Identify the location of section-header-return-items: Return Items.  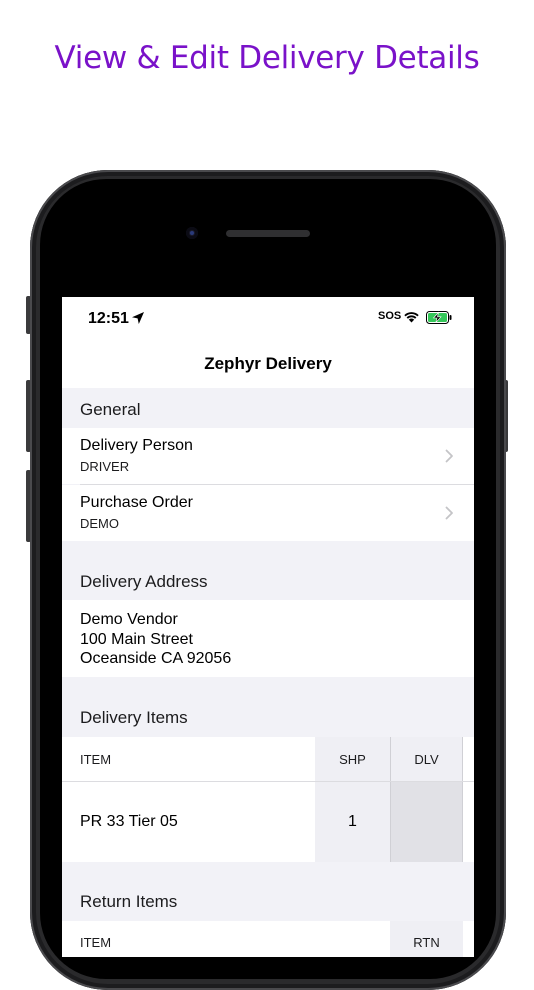
(129, 901).